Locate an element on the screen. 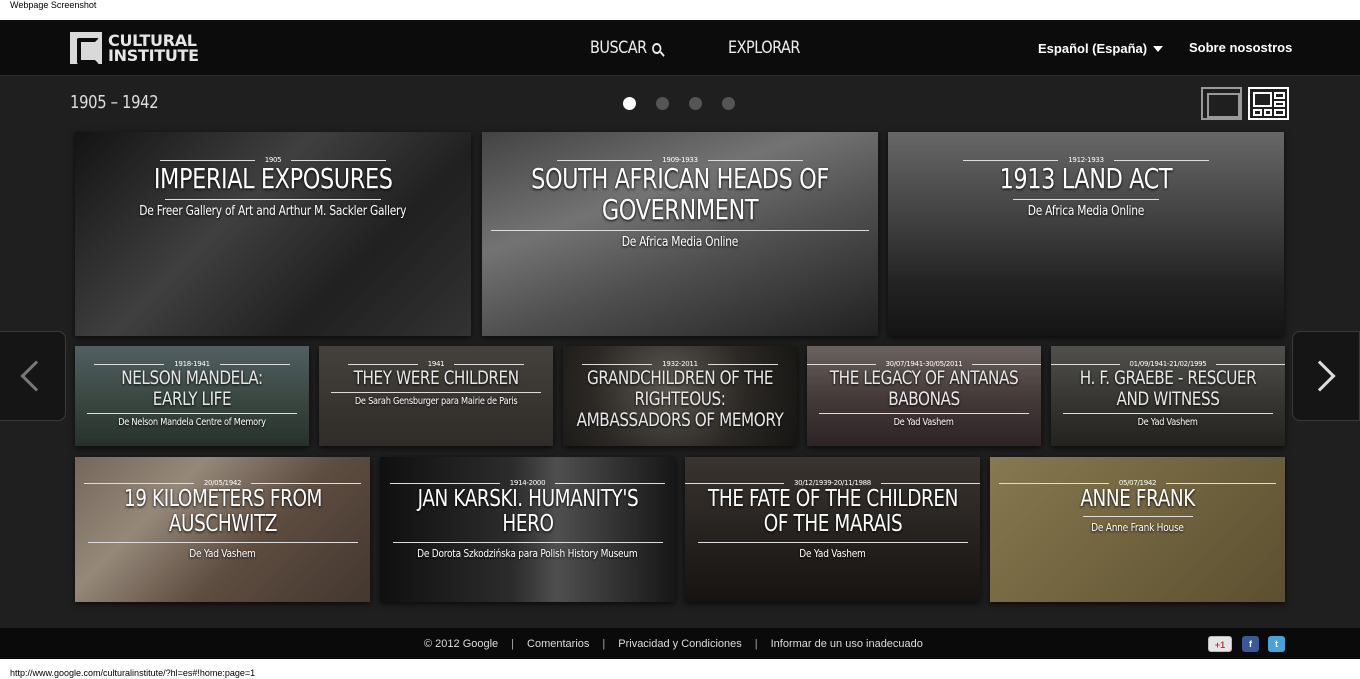 The image size is (1360, 679). date-range-label: 1905 – 1942 is located at coordinates (114, 102).